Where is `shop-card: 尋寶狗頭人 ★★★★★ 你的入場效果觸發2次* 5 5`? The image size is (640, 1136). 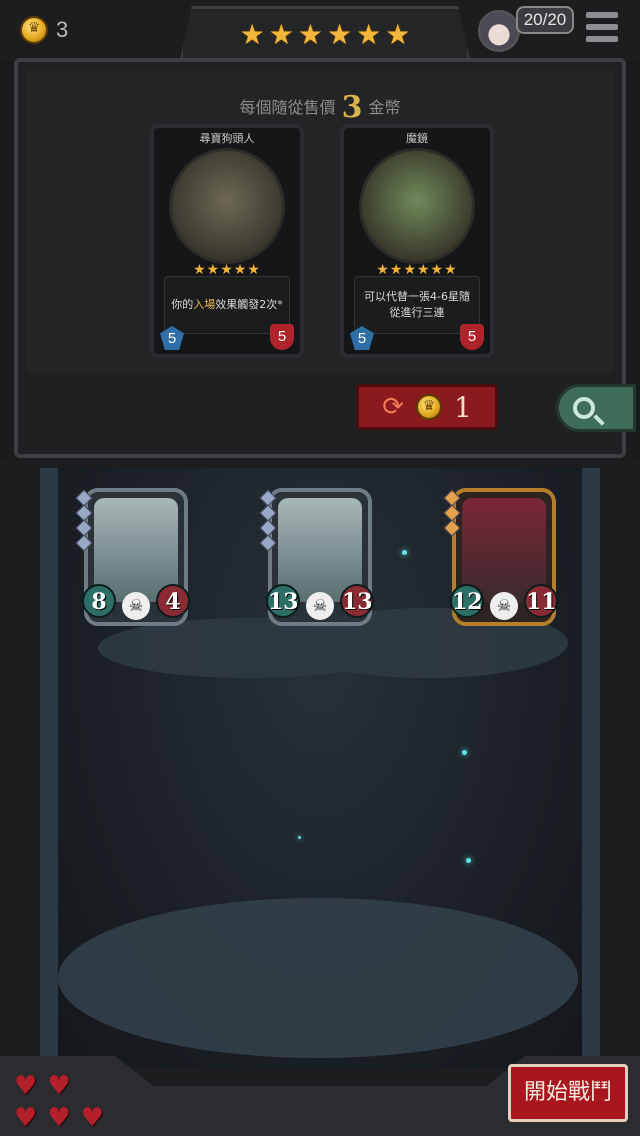 shop-card: 尋寶狗頭人 ★★★★★ 你的入場效果觸發2次* 5 5 is located at coordinates (227, 241).